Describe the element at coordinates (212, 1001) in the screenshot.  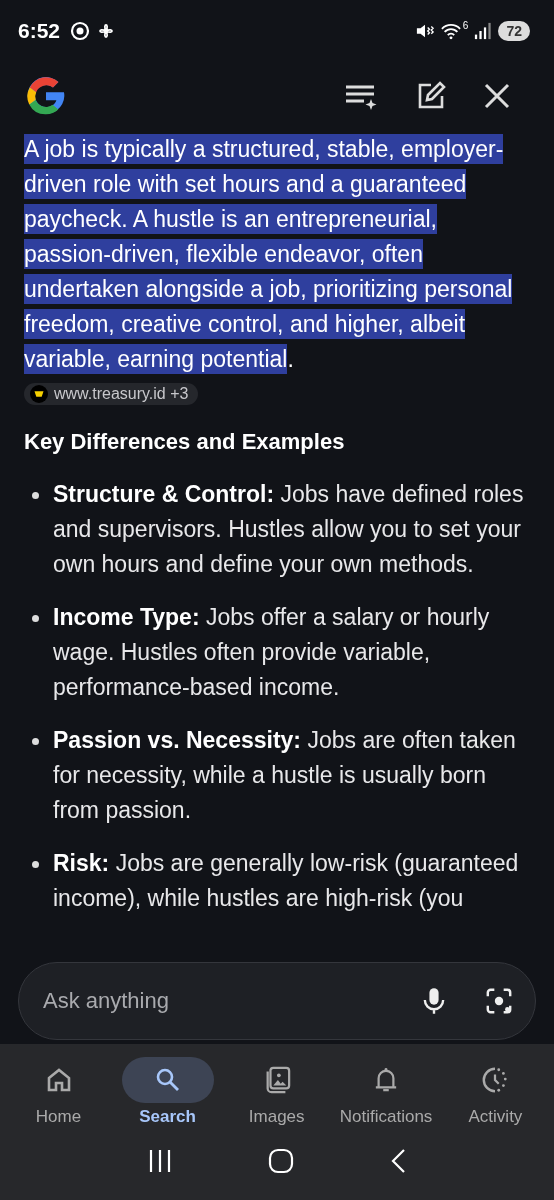
I see `search-input: Ask anything` at that location.